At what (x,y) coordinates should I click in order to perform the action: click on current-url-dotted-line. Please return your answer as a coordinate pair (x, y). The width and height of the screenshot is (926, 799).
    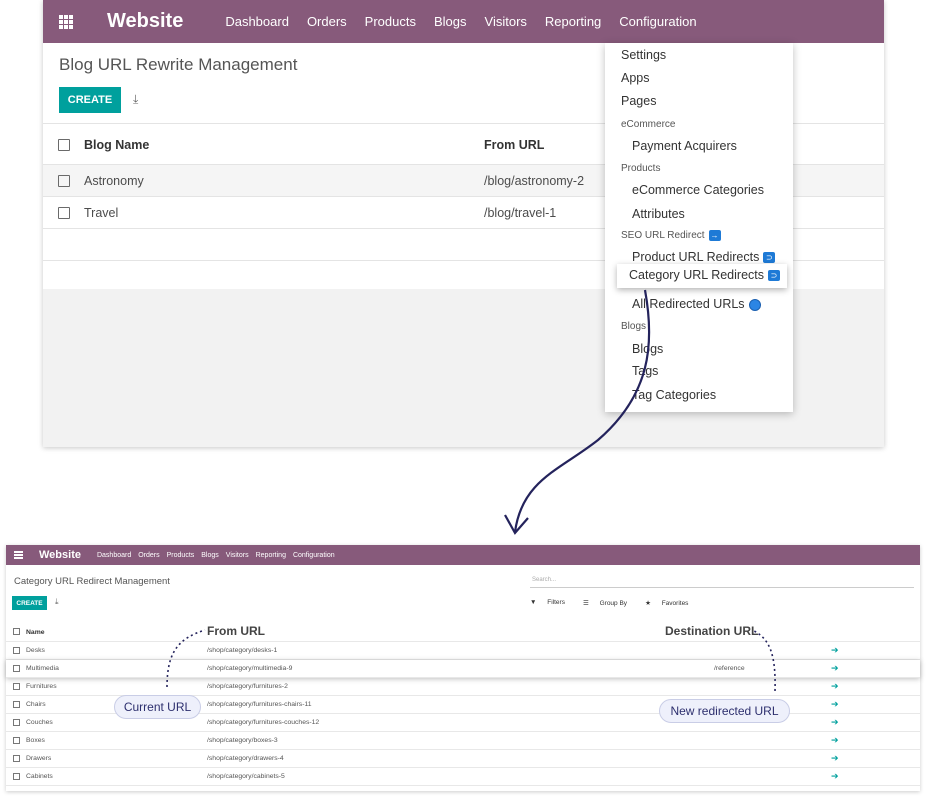
    Looking at the image, I should click on (186, 658).